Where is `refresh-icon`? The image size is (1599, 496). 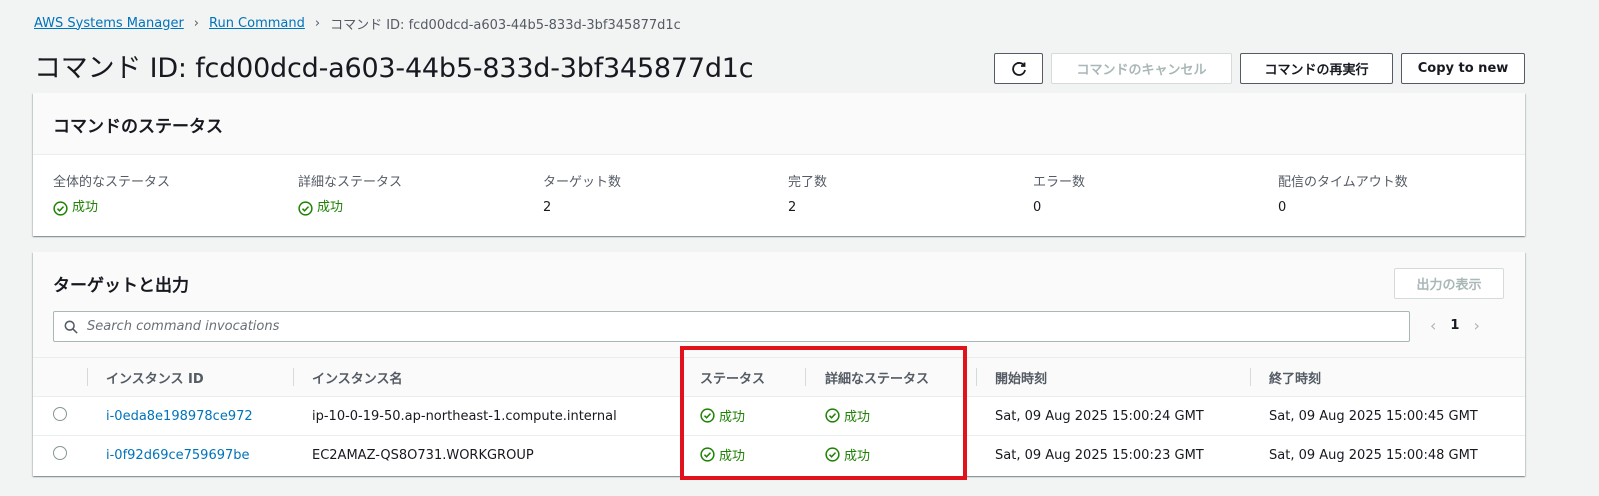
refresh-icon is located at coordinates (1018, 68).